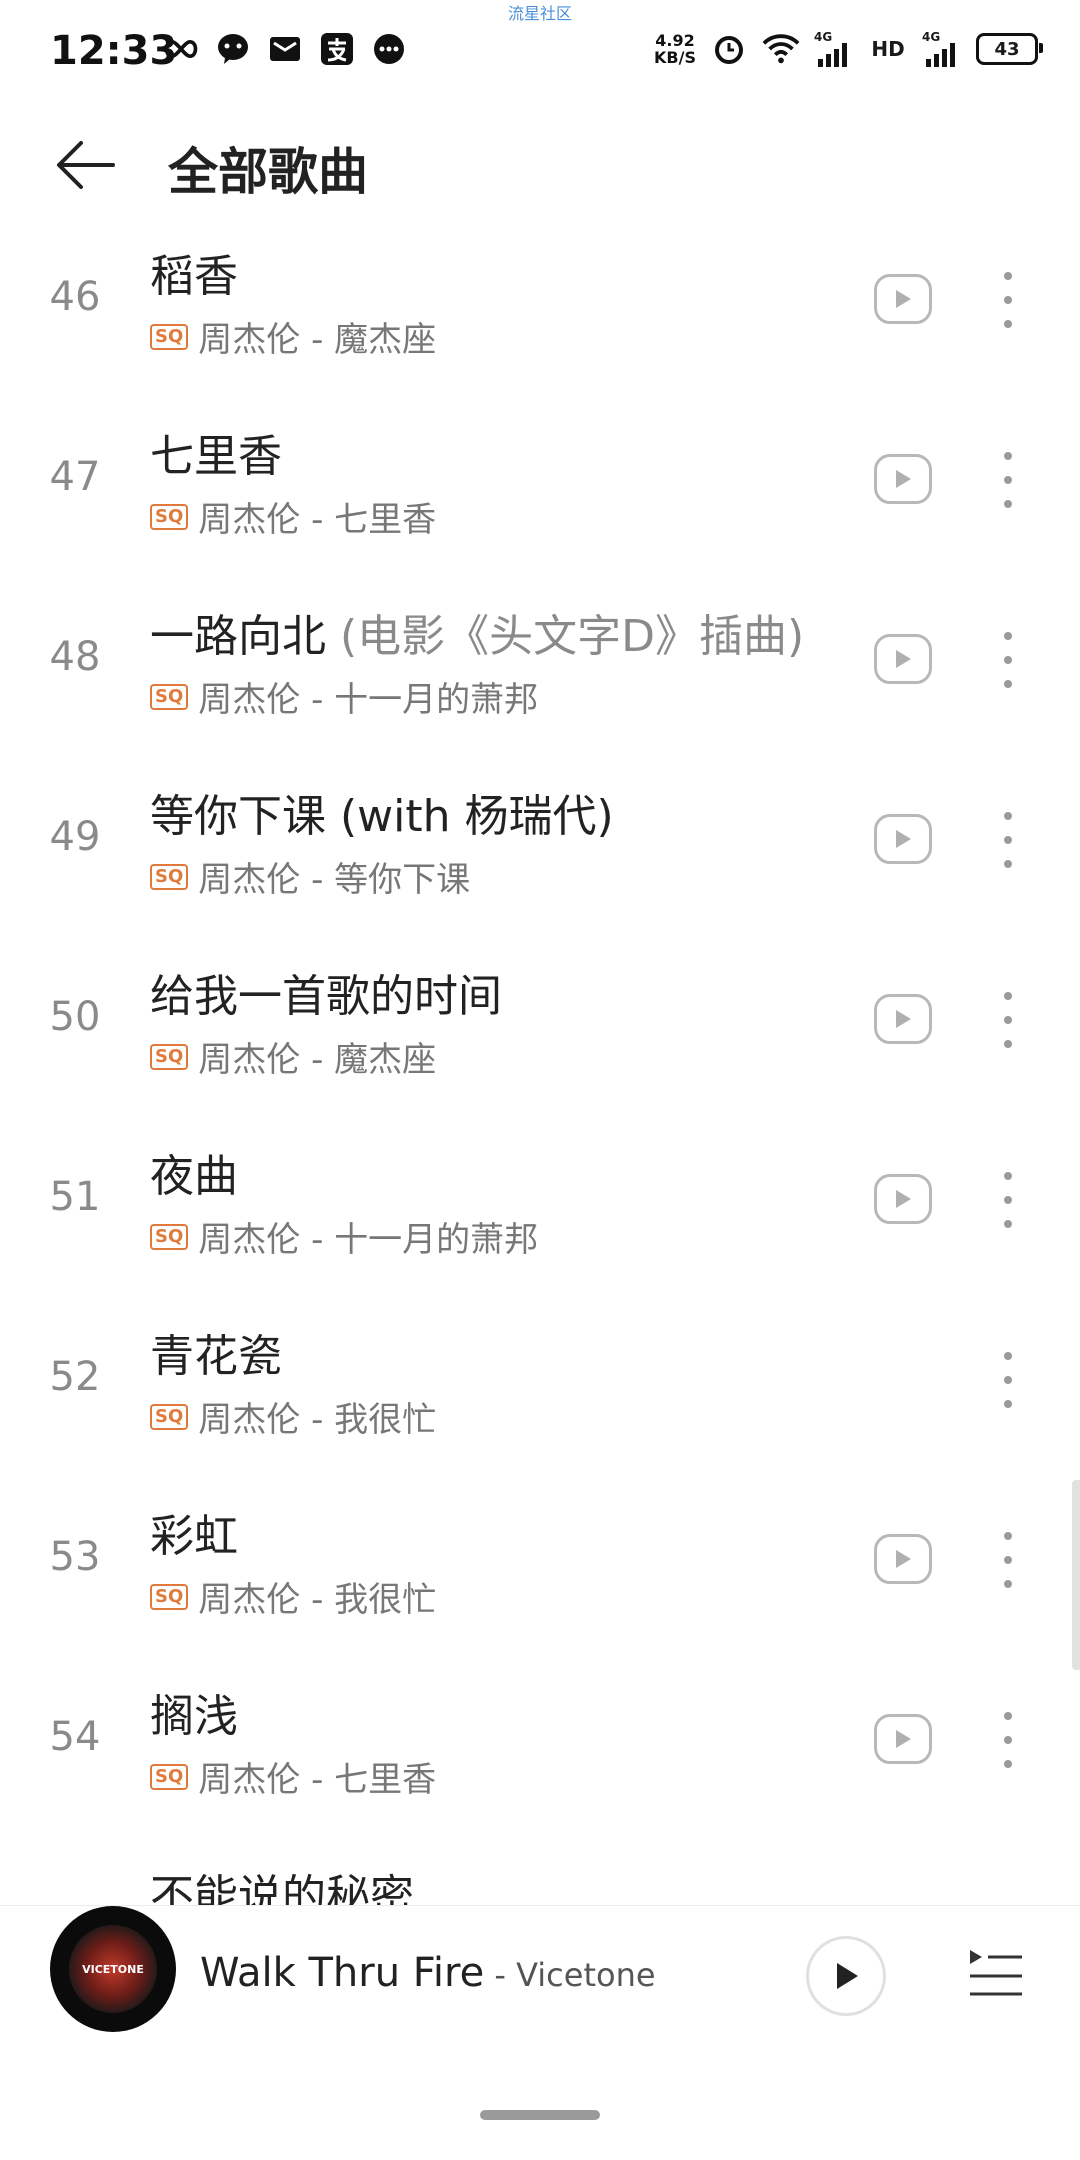 This screenshot has width=1080, height=2160. I want to click on image-message-icon, so click(285, 49).